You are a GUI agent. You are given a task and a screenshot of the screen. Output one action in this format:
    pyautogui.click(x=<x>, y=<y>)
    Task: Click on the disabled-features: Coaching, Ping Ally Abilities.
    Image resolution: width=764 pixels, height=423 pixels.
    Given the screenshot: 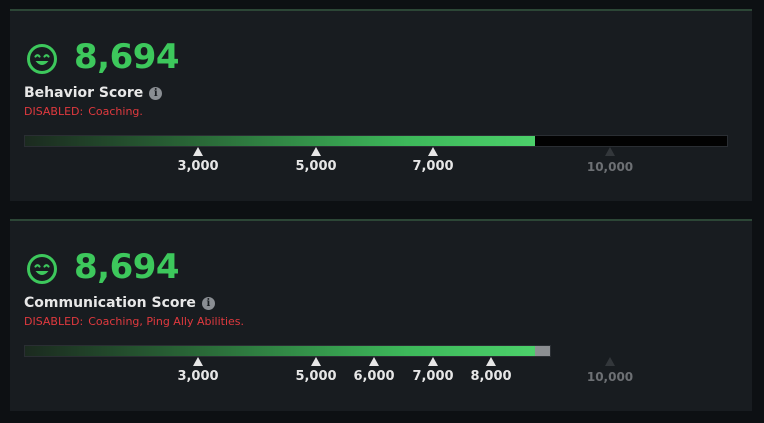 What is the action you would take?
    pyautogui.click(x=166, y=321)
    